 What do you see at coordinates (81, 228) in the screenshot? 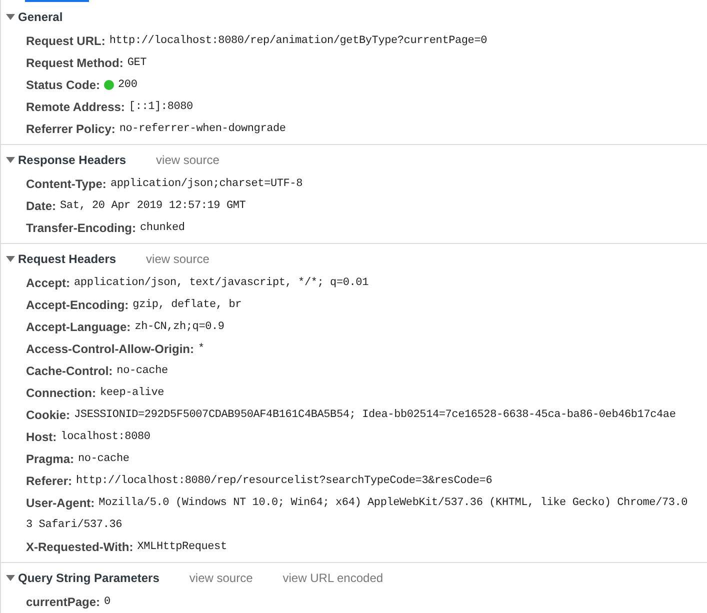
I see `header-name: Transfer-Encoding:` at bounding box center [81, 228].